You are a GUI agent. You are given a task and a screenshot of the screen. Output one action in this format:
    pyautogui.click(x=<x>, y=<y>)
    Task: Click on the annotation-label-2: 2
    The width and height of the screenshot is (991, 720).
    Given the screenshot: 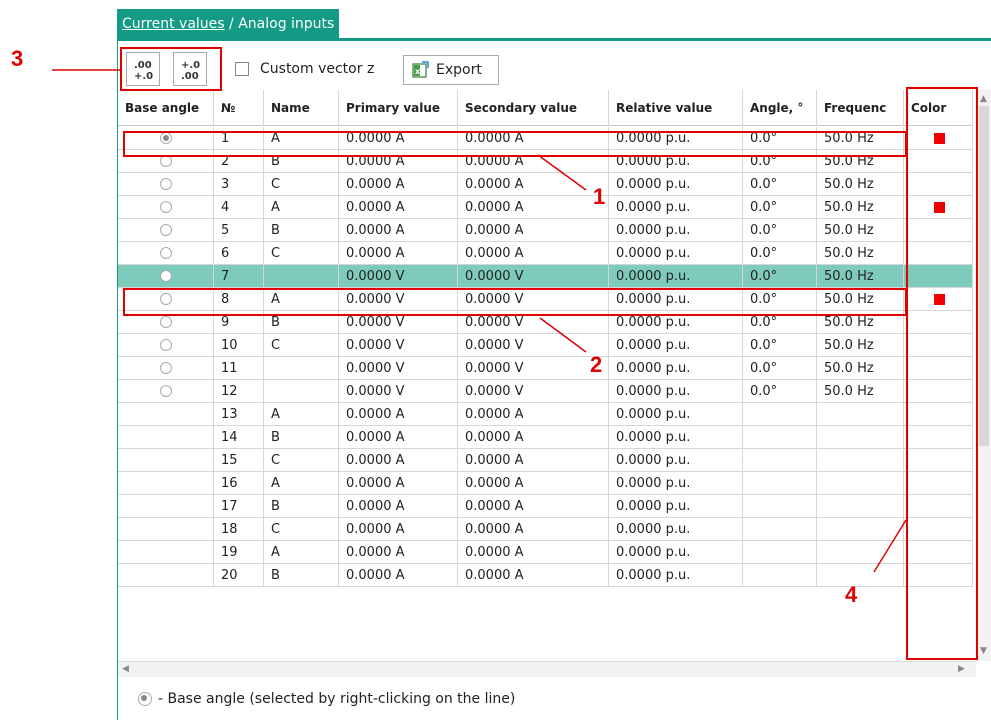 What is the action you would take?
    pyautogui.click(x=596, y=364)
    